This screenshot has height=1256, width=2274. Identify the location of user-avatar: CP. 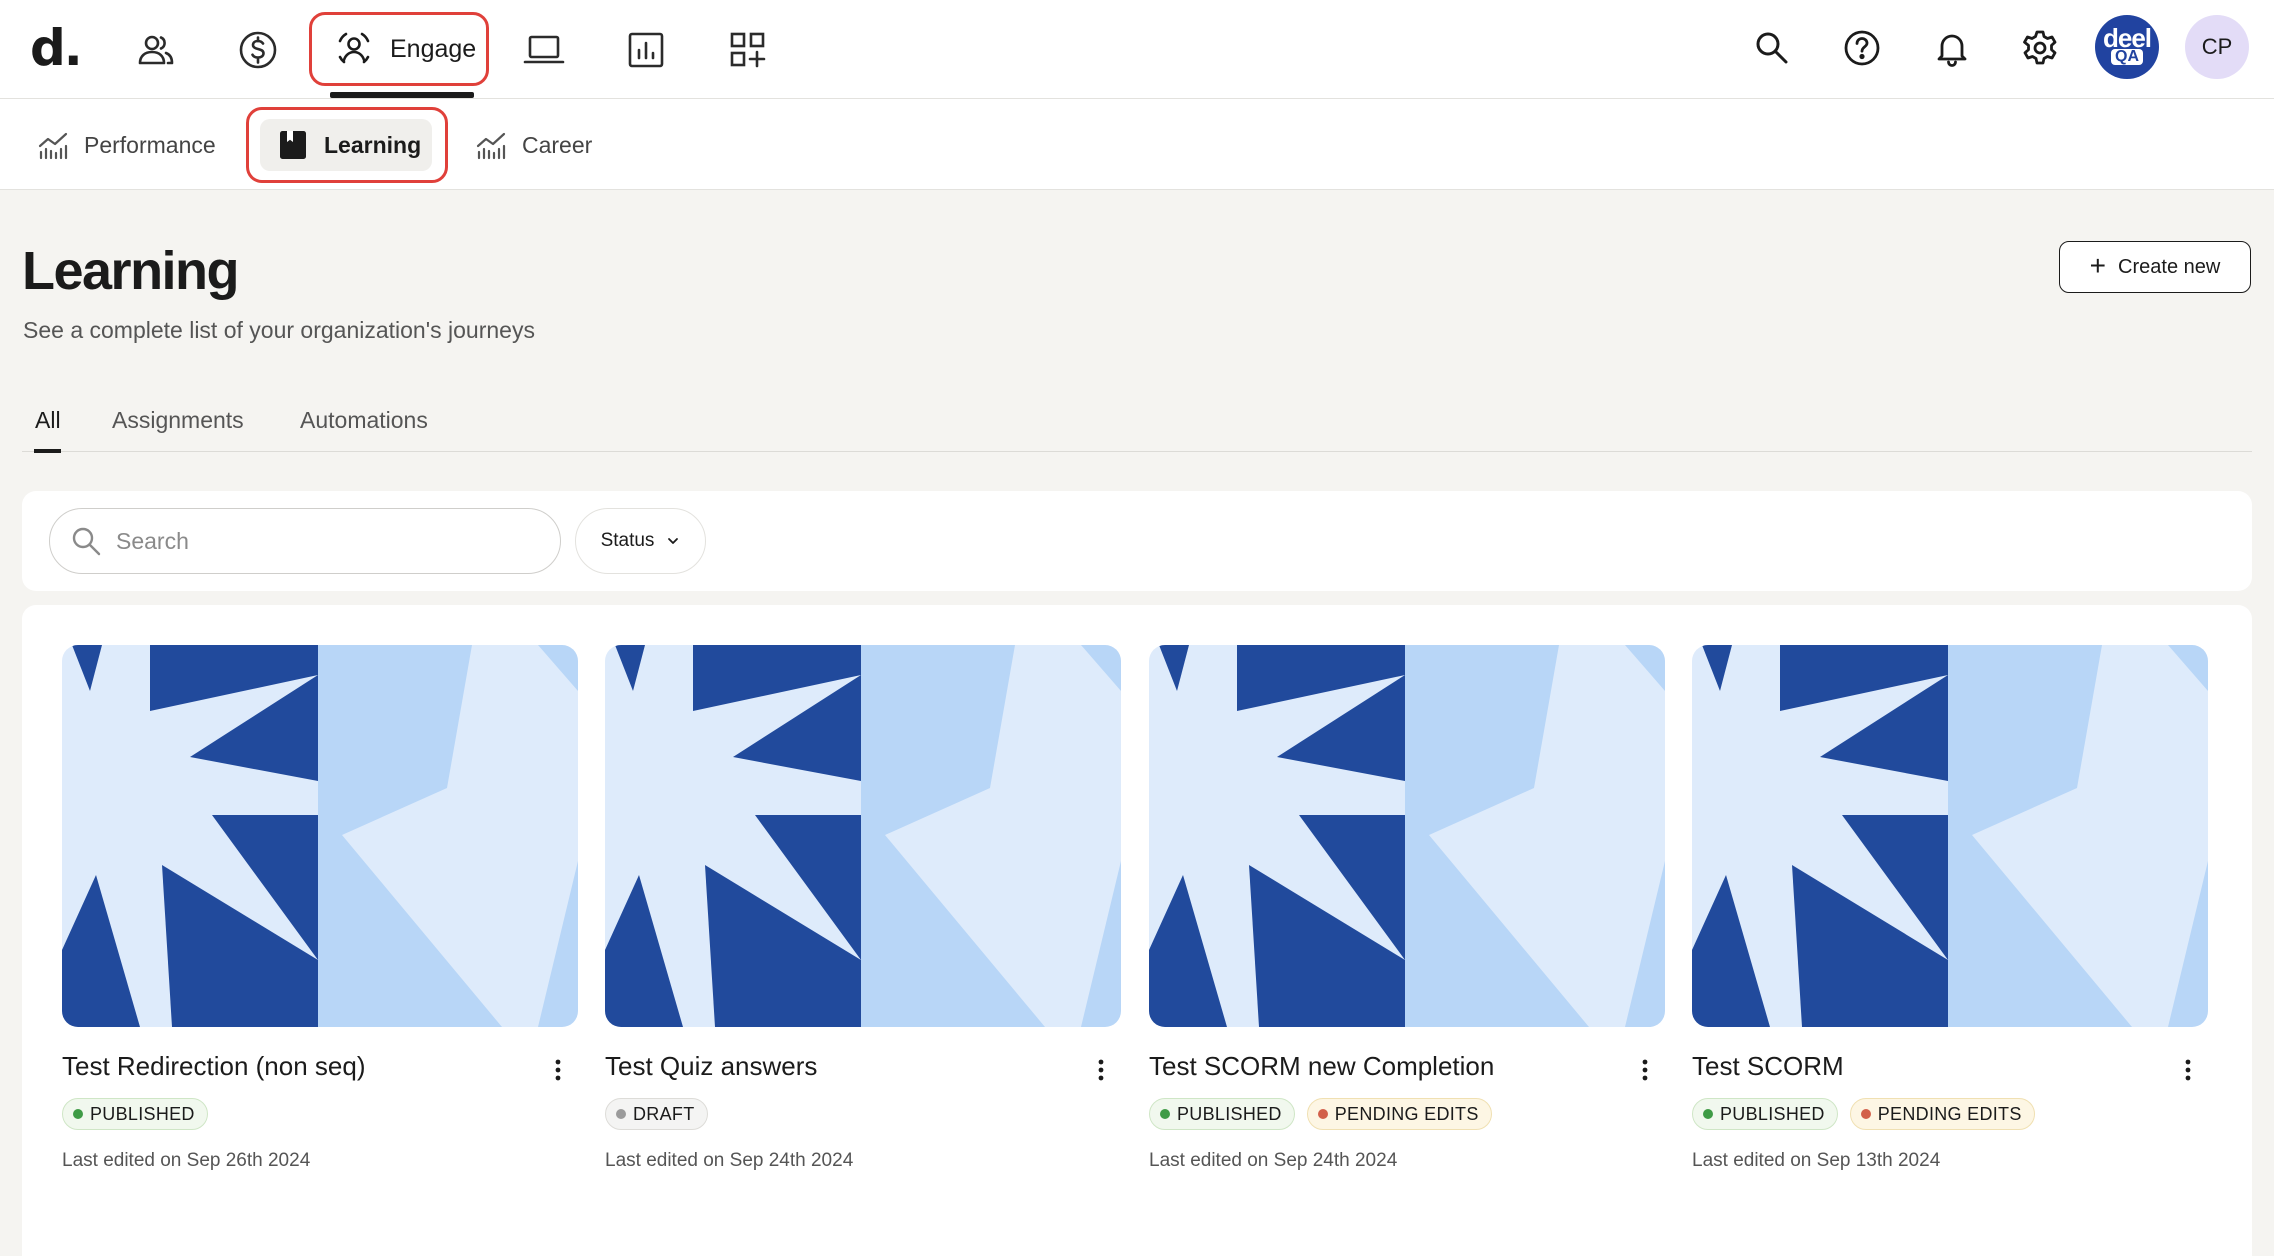
(2217, 47).